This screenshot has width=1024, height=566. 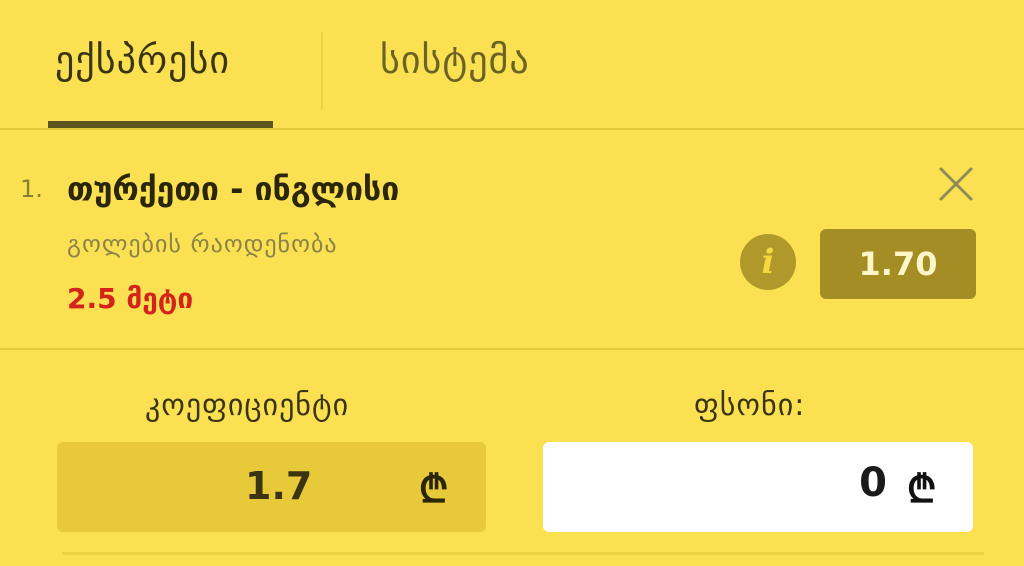 I want to click on close-icon, so click(x=956, y=184).